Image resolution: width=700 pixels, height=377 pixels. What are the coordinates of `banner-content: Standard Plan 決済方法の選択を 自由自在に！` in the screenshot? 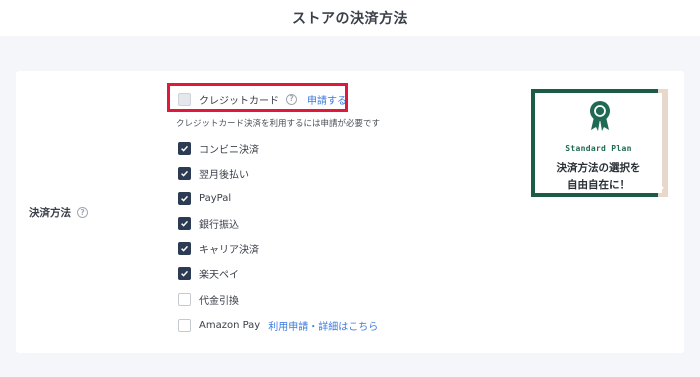 It's located at (598, 143).